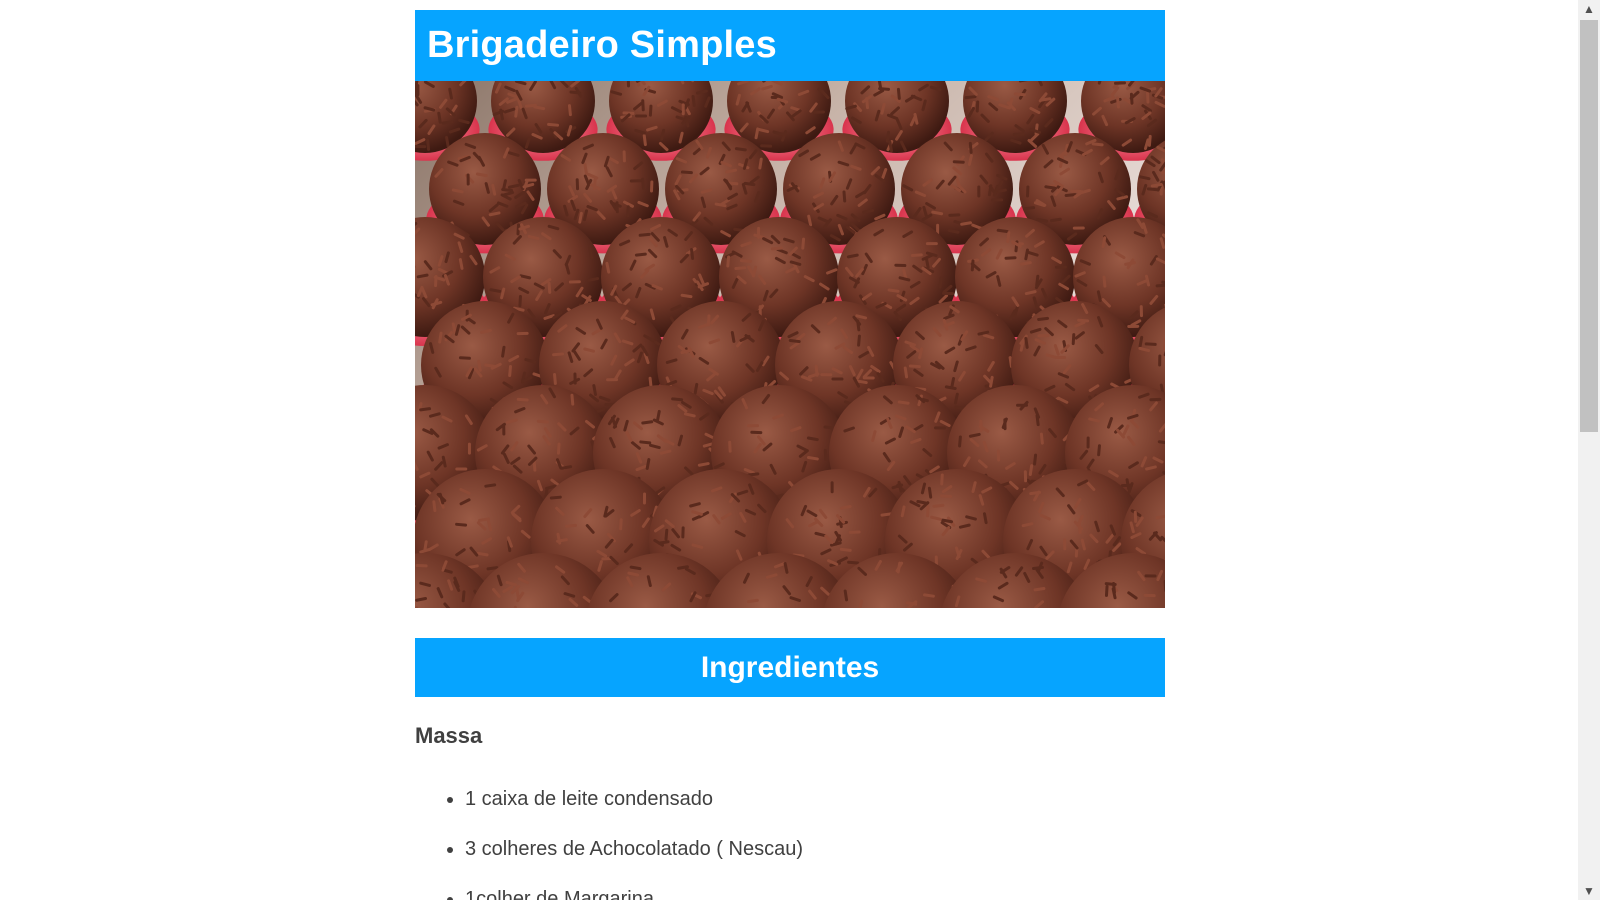  I want to click on chevron-down-icon: ▼, so click(1589, 891).